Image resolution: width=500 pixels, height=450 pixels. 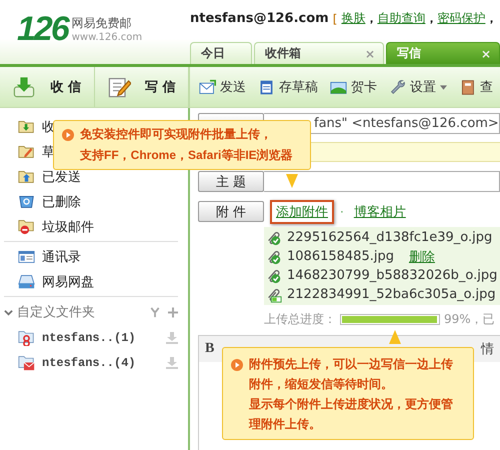 I want to click on file-name: 1086158485.jpg, so click(x=340, y=256).